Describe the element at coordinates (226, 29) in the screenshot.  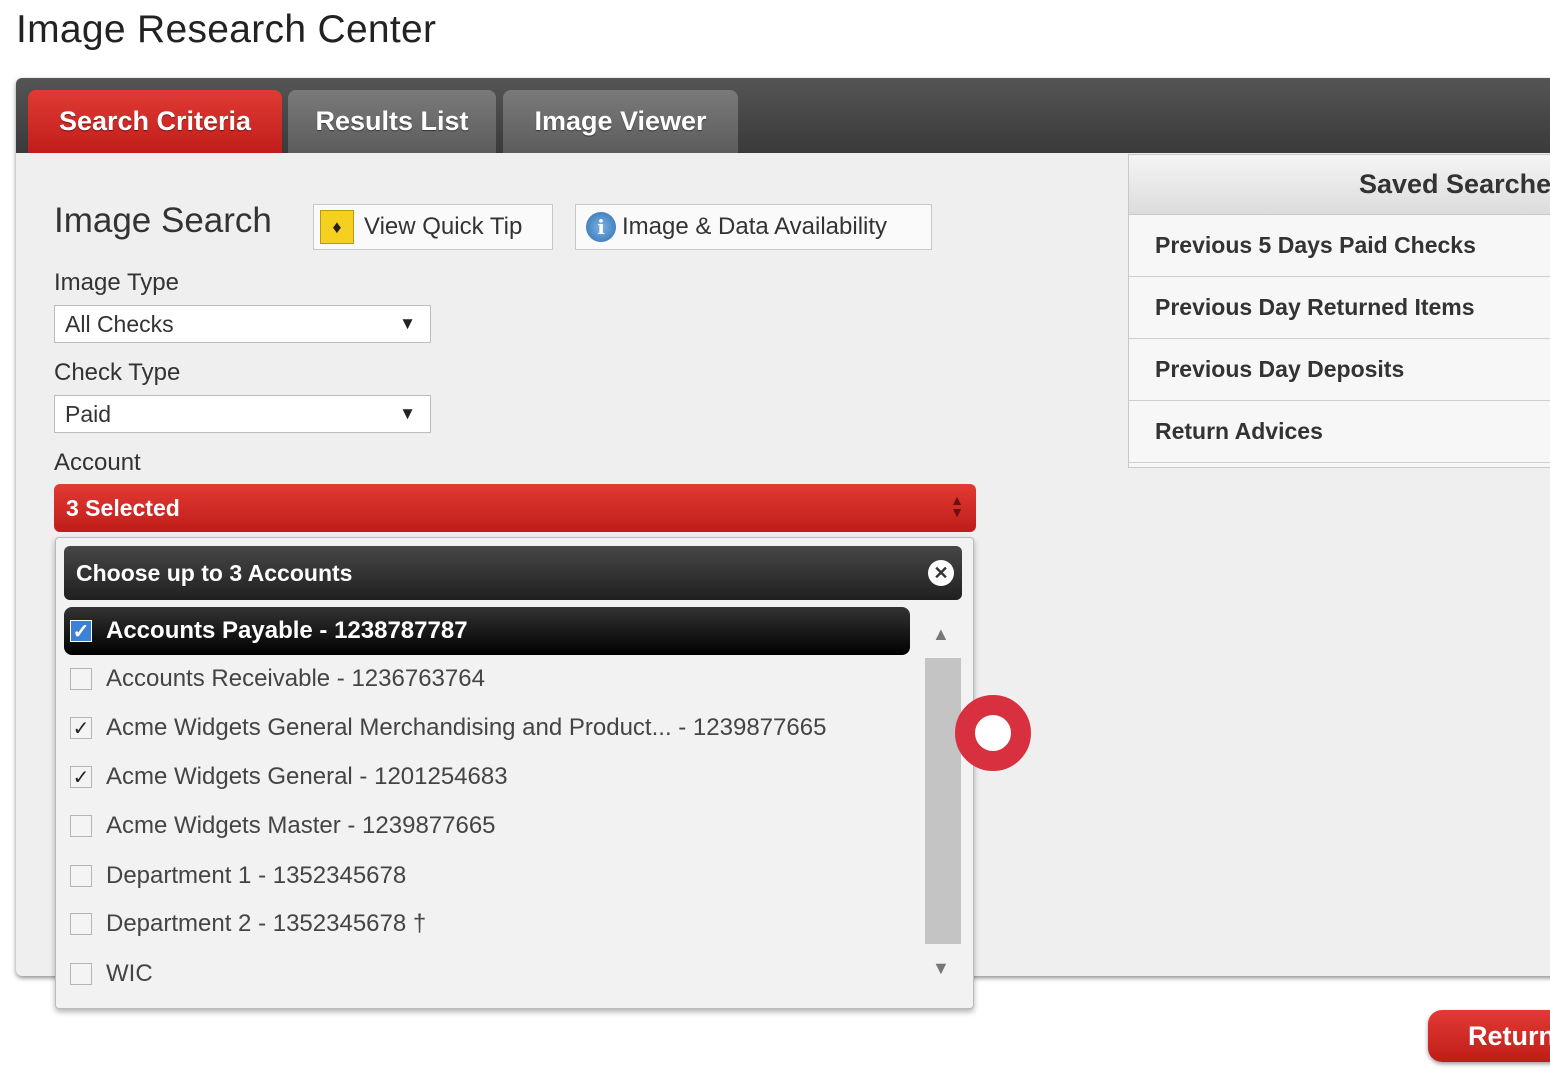
I see `page-title: Image Research Center` at that location.